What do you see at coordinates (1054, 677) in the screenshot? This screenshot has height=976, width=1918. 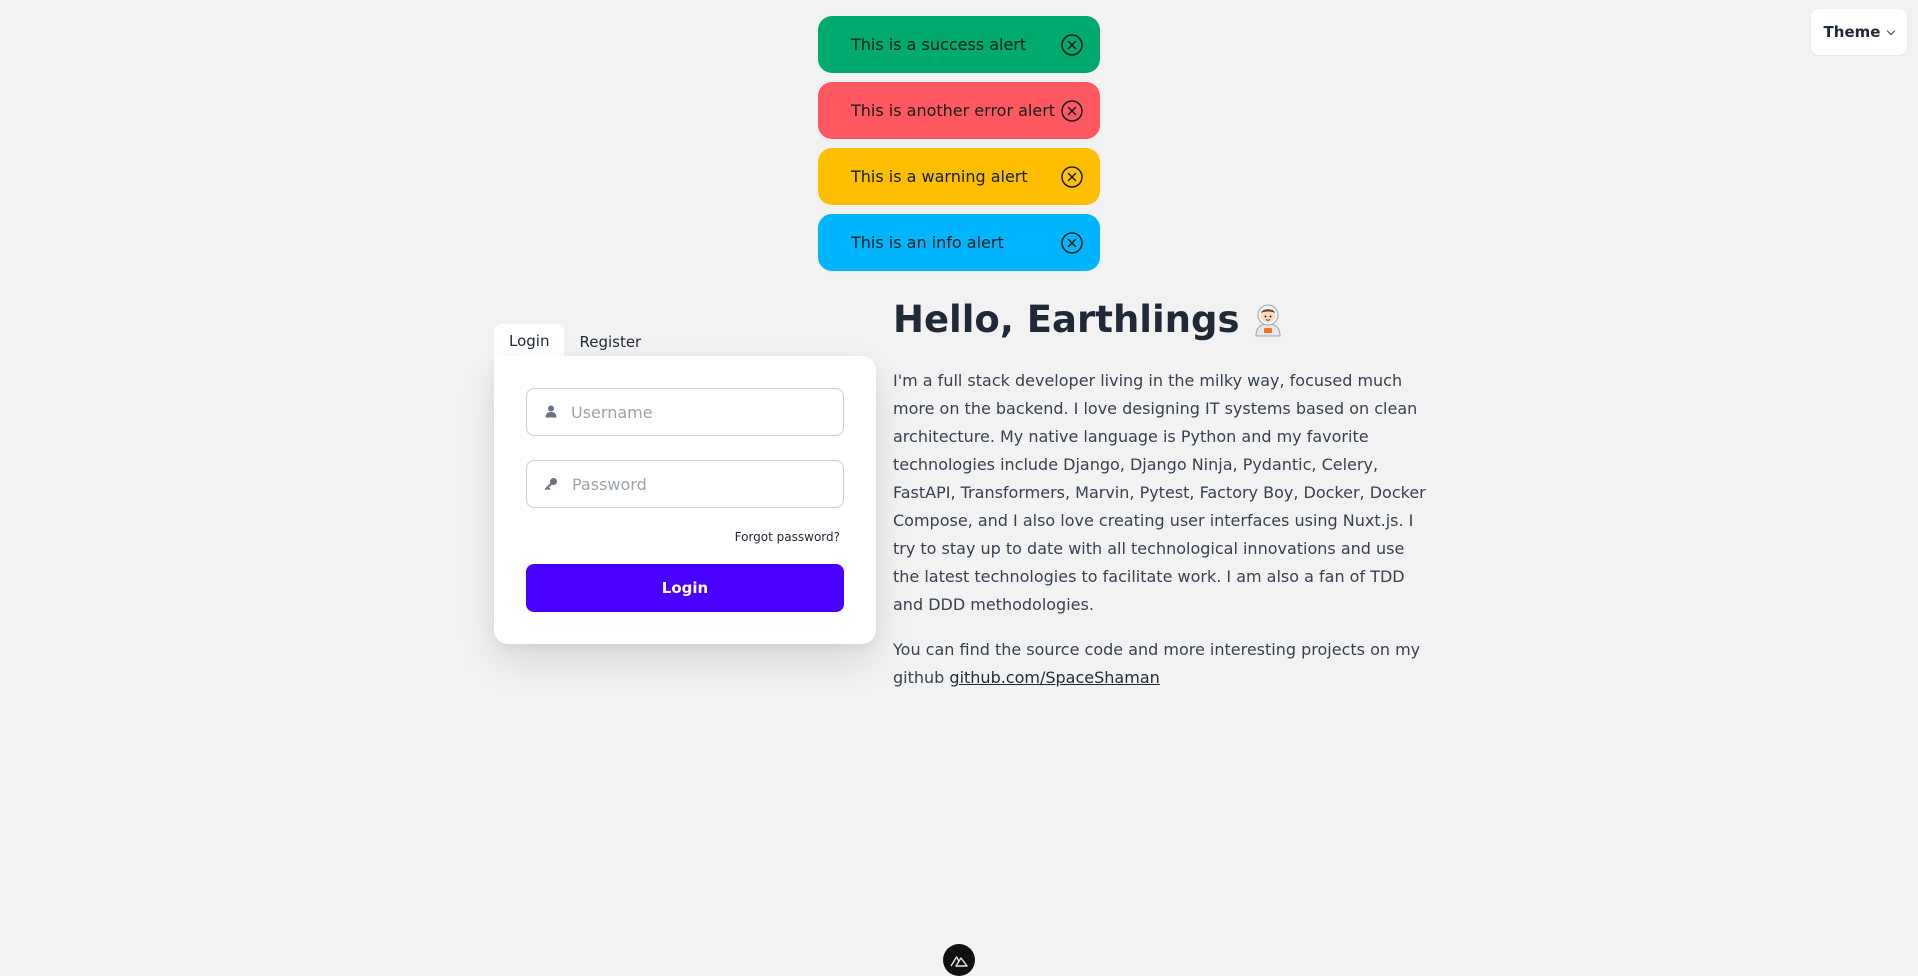 I see `github-link: github.com/SpaceShaman` at bounding box center [1054, 677].